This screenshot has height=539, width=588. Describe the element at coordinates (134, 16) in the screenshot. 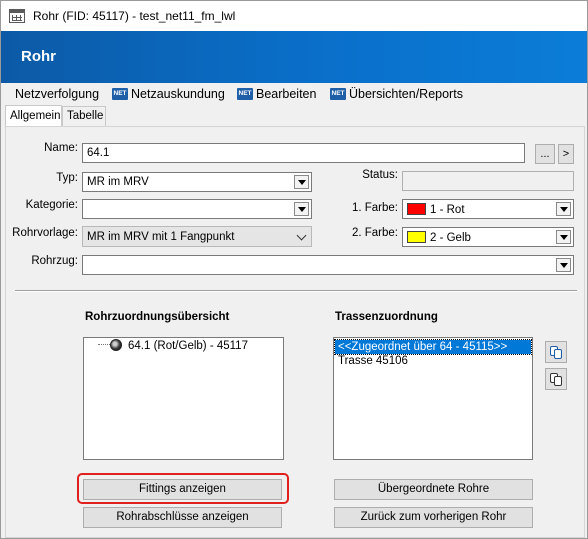

I see `window-title: Rohr (FID: 45117) - test_net11_fm_lwl` at that location.